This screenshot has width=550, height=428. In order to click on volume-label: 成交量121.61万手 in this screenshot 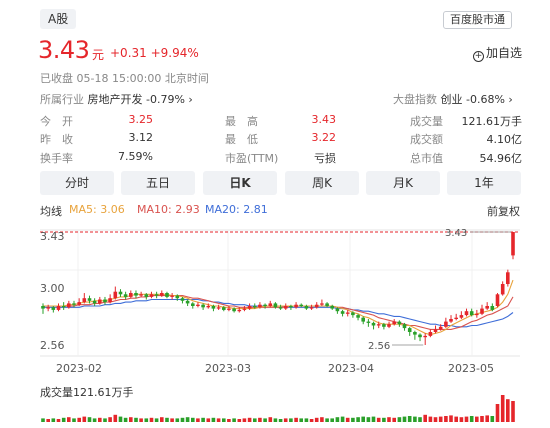, I will do `click(87, 392)`.